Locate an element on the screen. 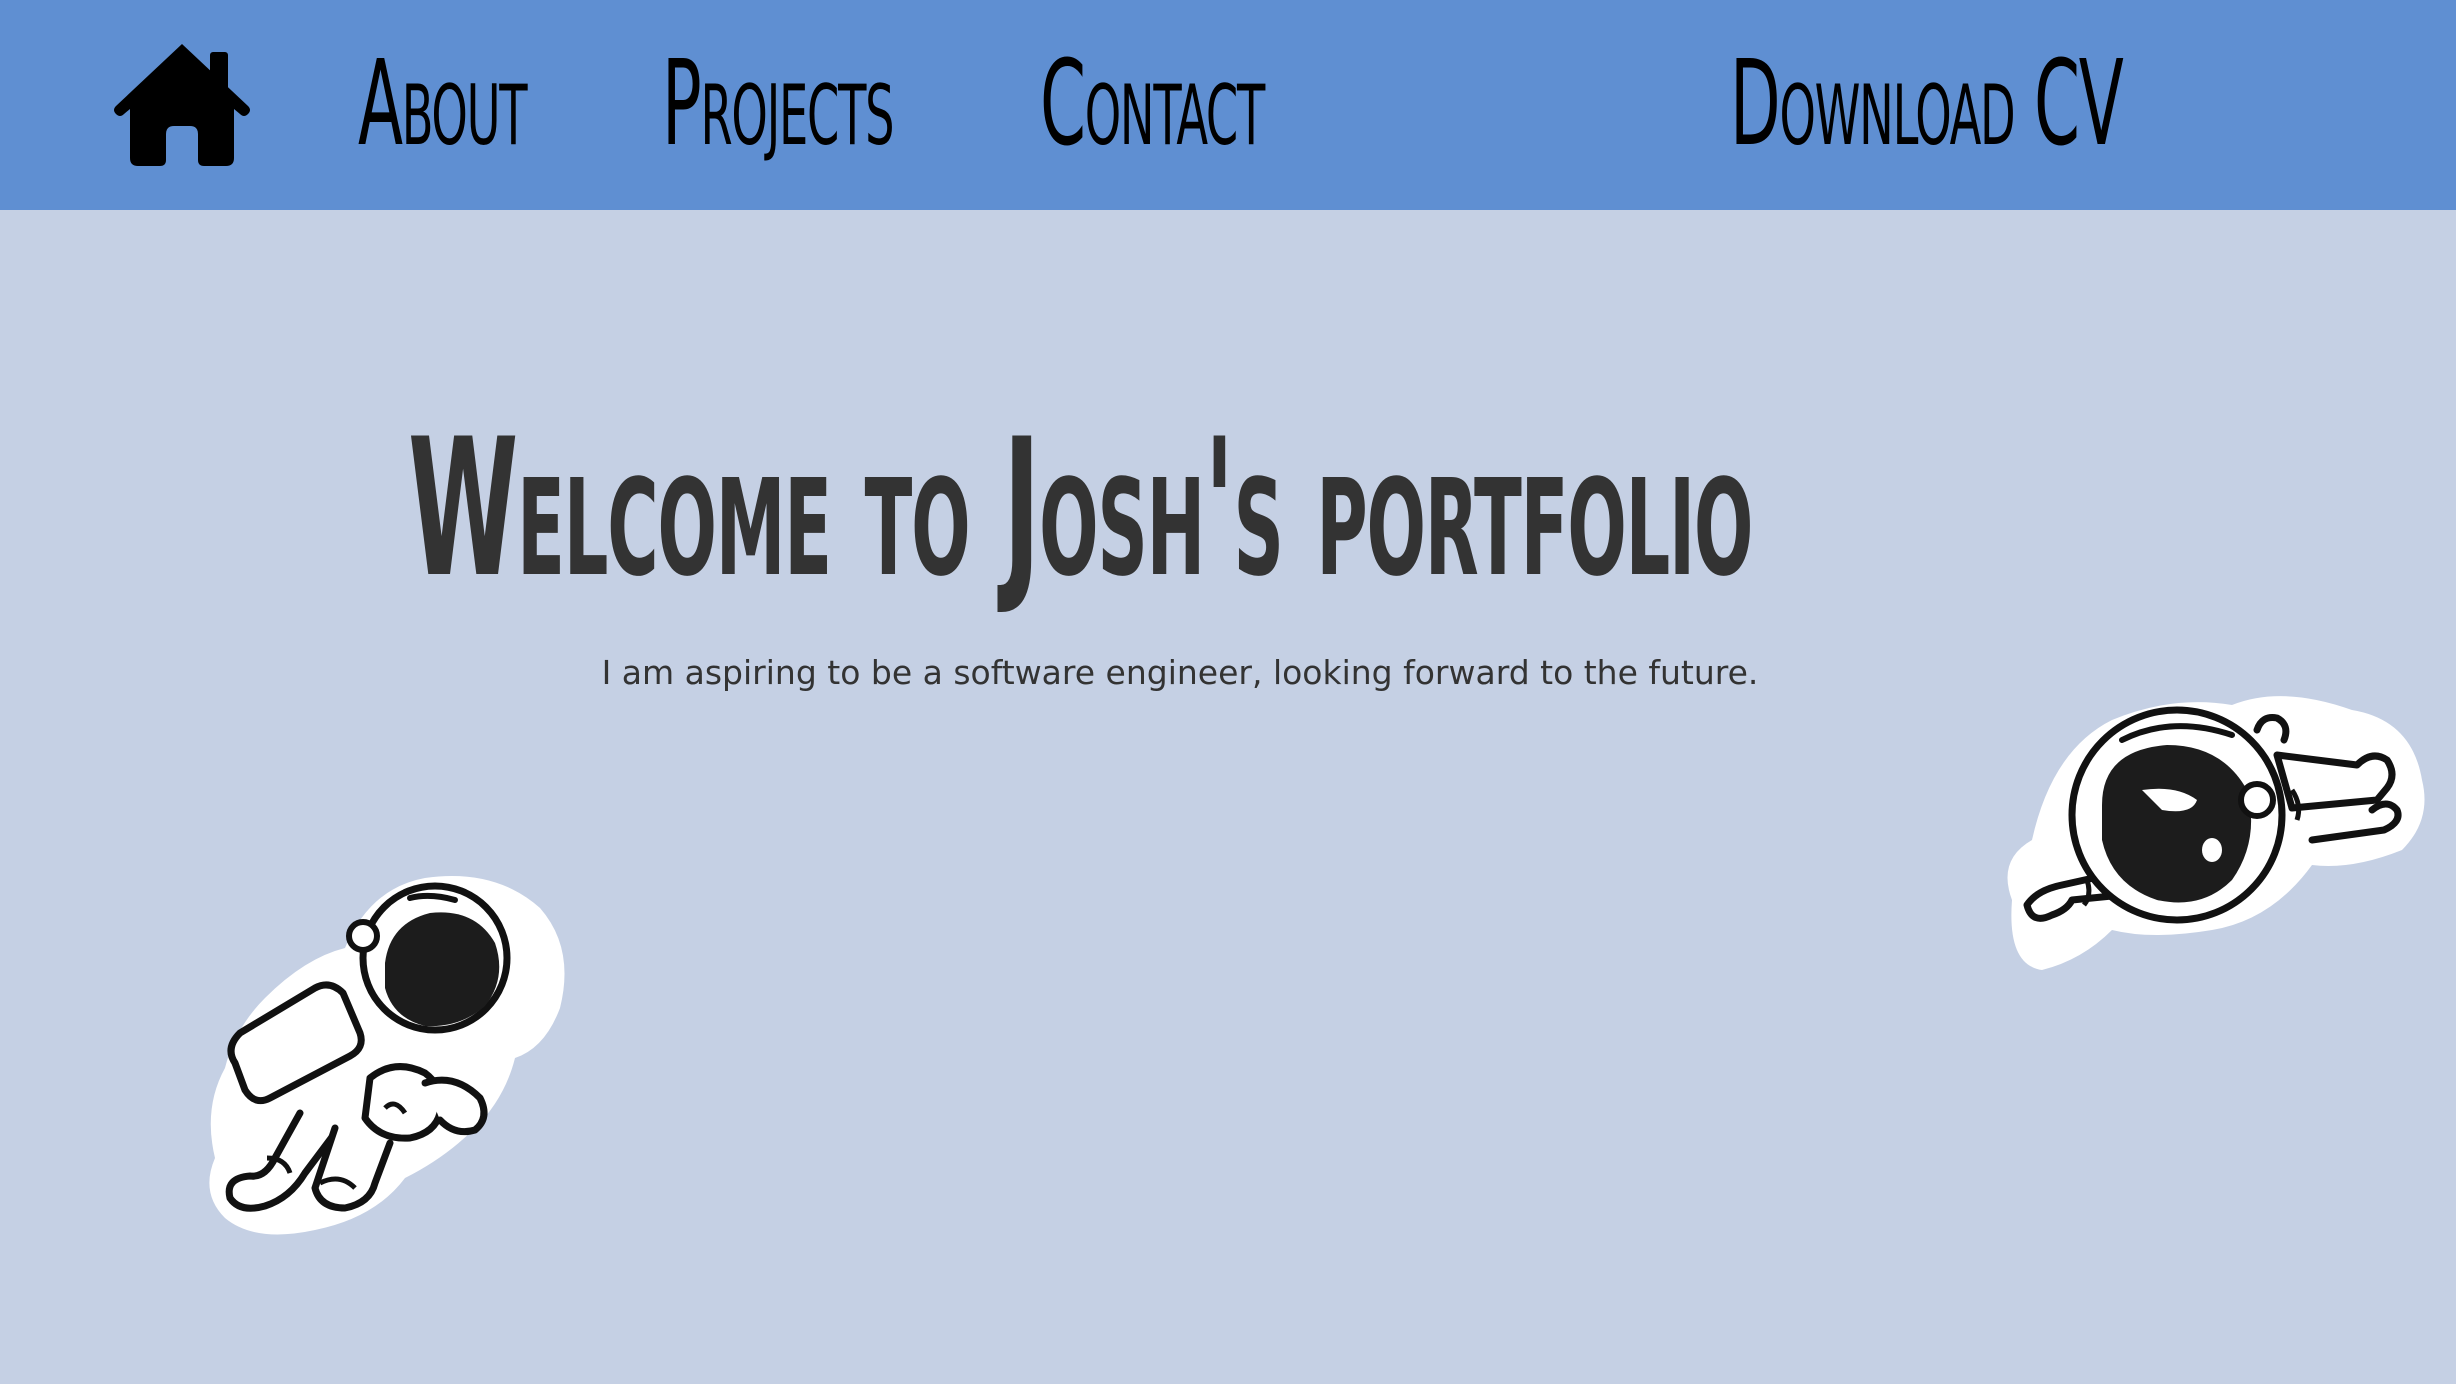 The image size is (2456, 1384). download-cv-link: Download CV is located at coordinates (1927, 103).